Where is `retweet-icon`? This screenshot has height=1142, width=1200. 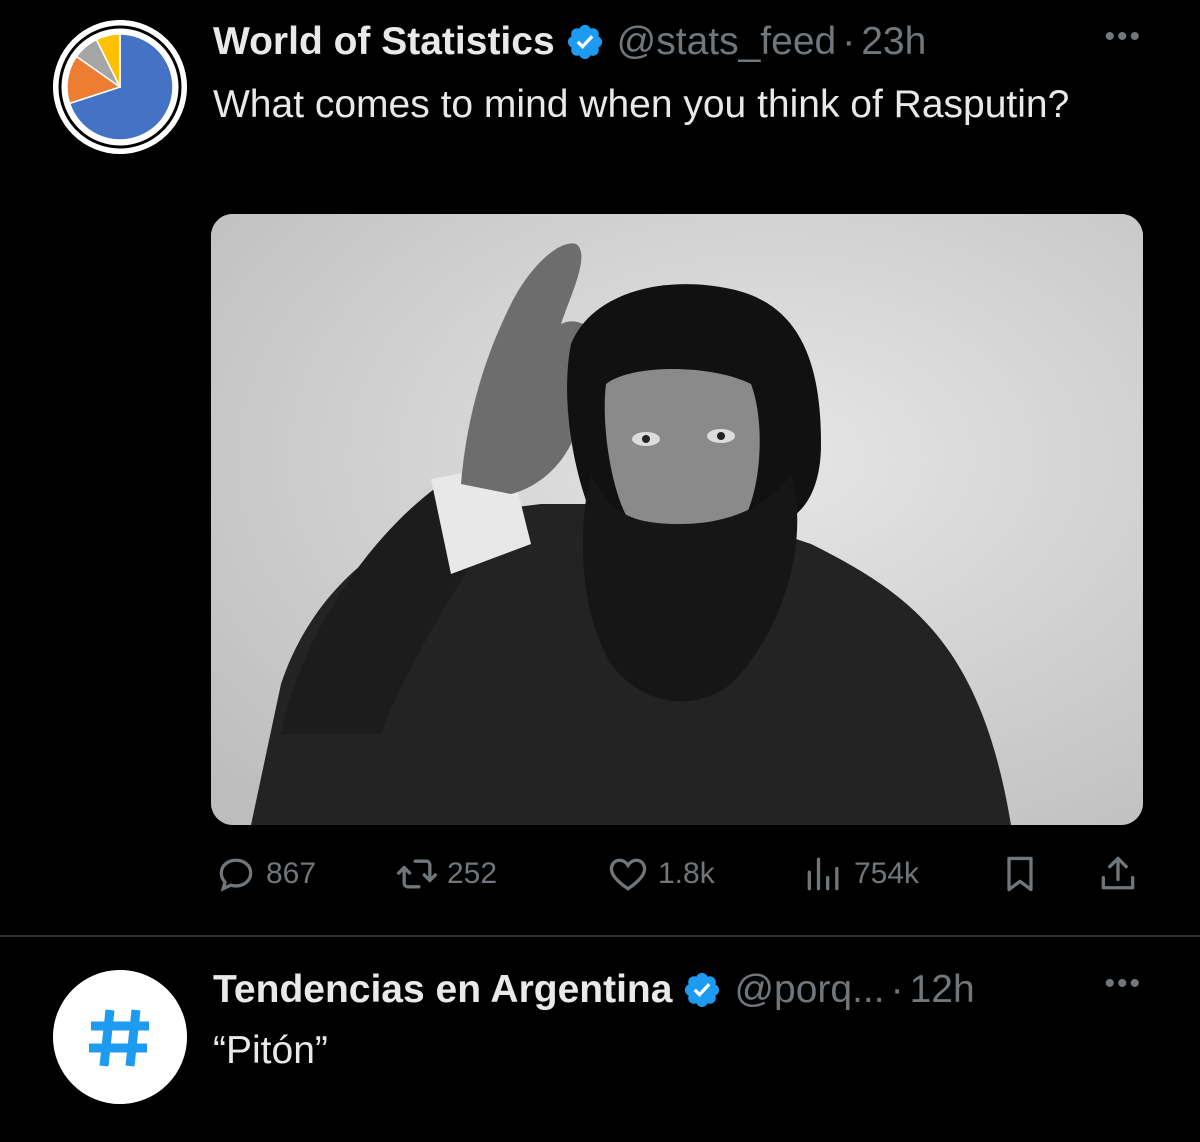
retweet-icon is located at coordinates (417, 874).